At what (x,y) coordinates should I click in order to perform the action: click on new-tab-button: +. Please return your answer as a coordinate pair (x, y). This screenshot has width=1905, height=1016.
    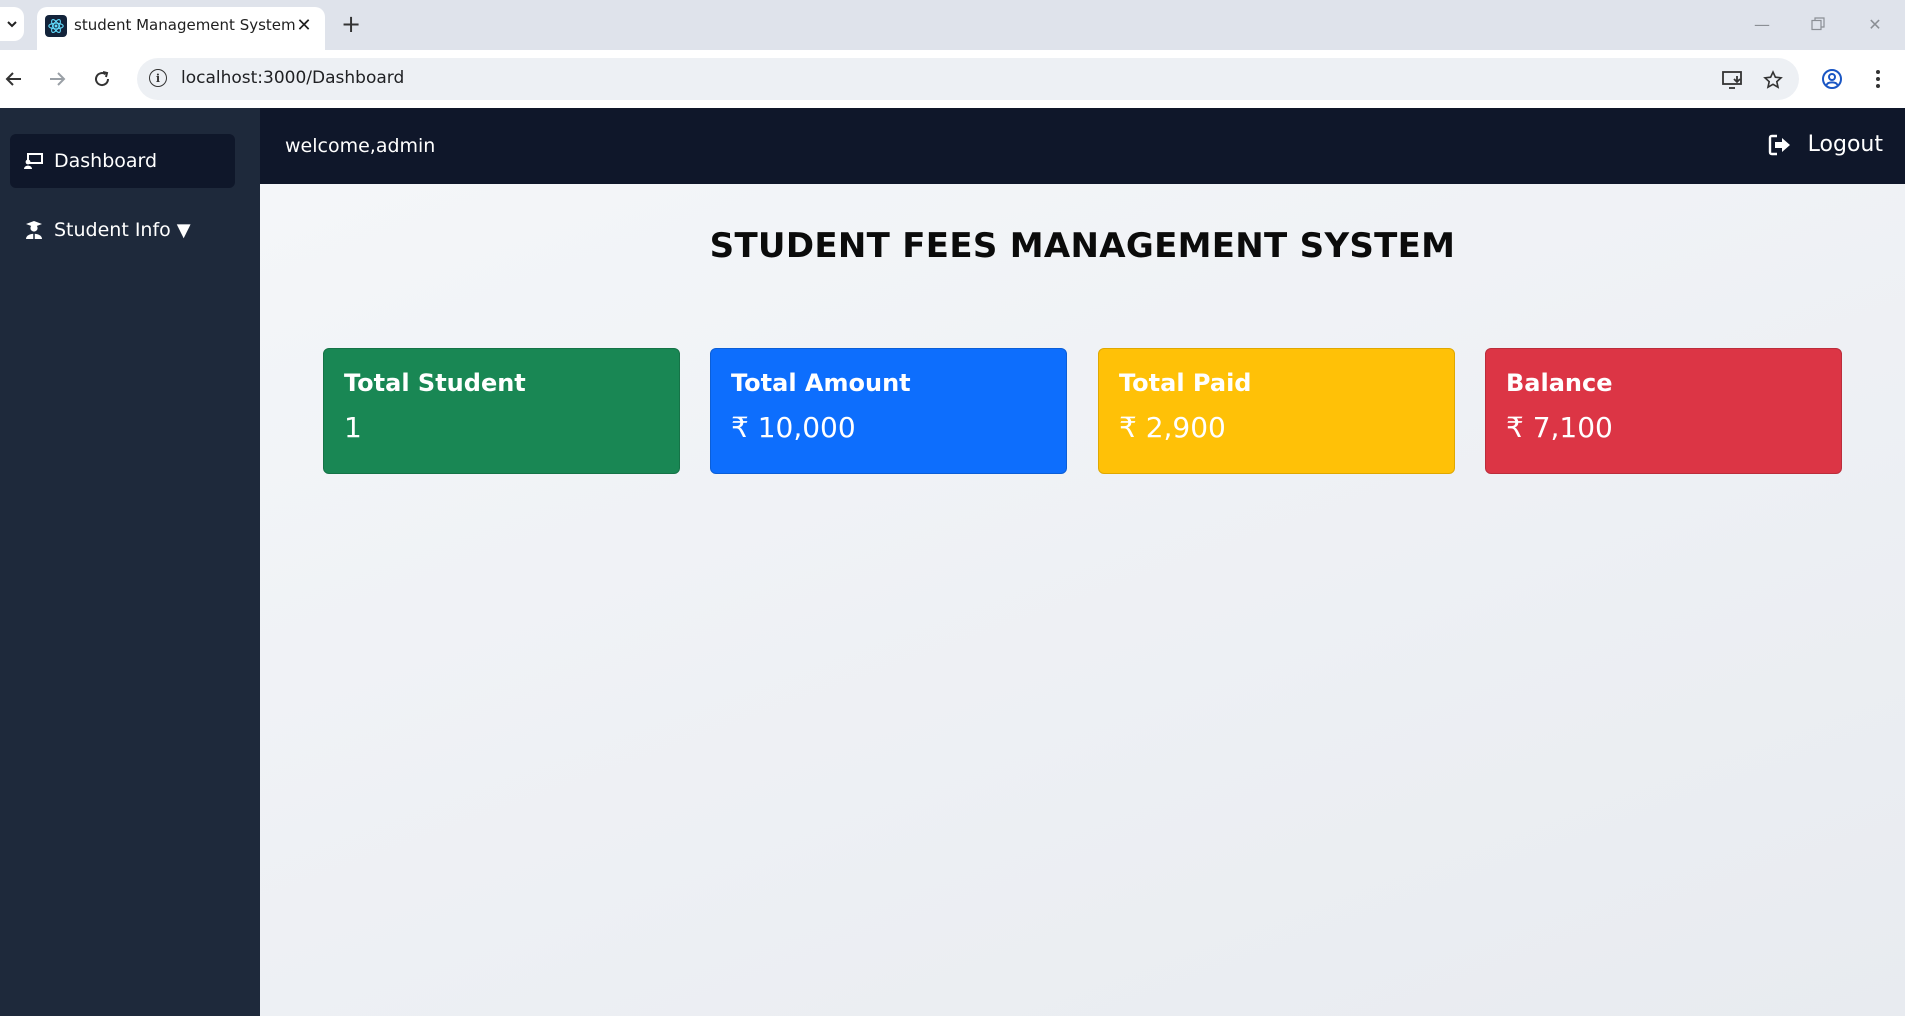
    Looking at the image, I should click on (351, 24).